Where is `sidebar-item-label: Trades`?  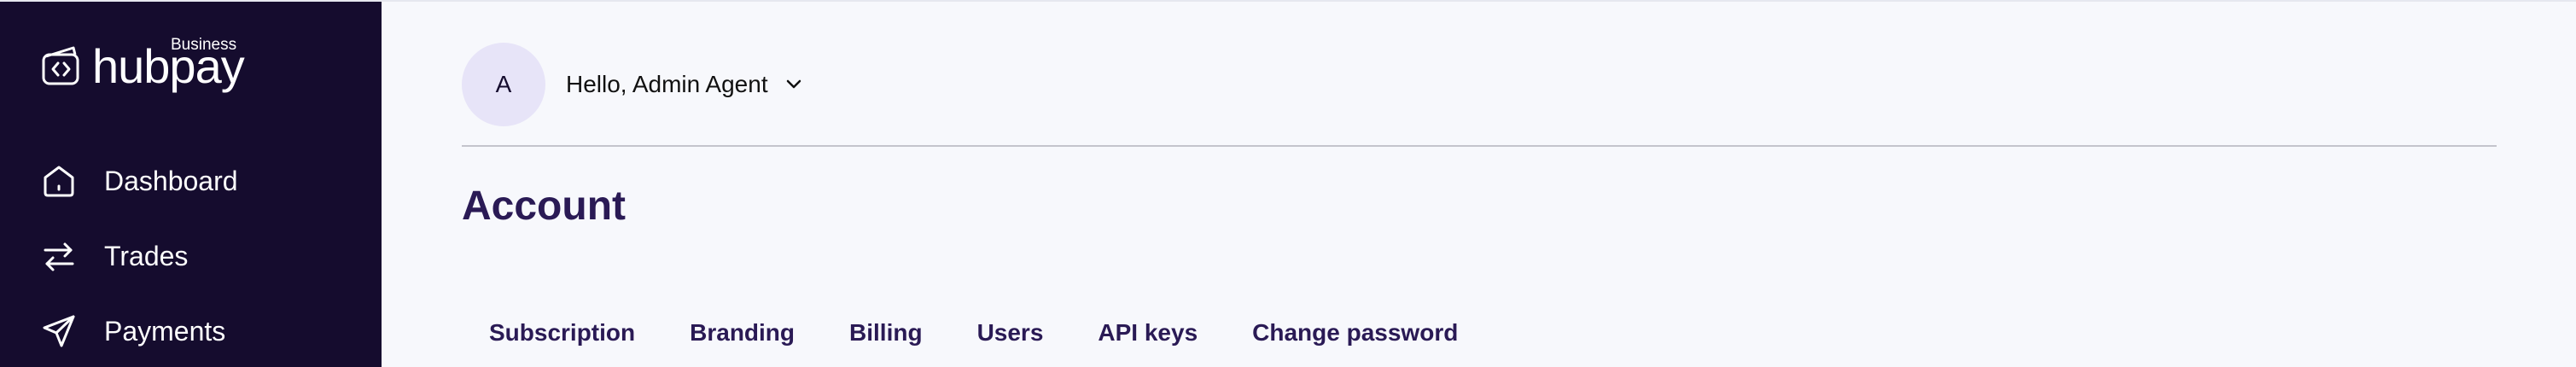
sidebar-item-label: Trades is located at coordinates (146, 255).